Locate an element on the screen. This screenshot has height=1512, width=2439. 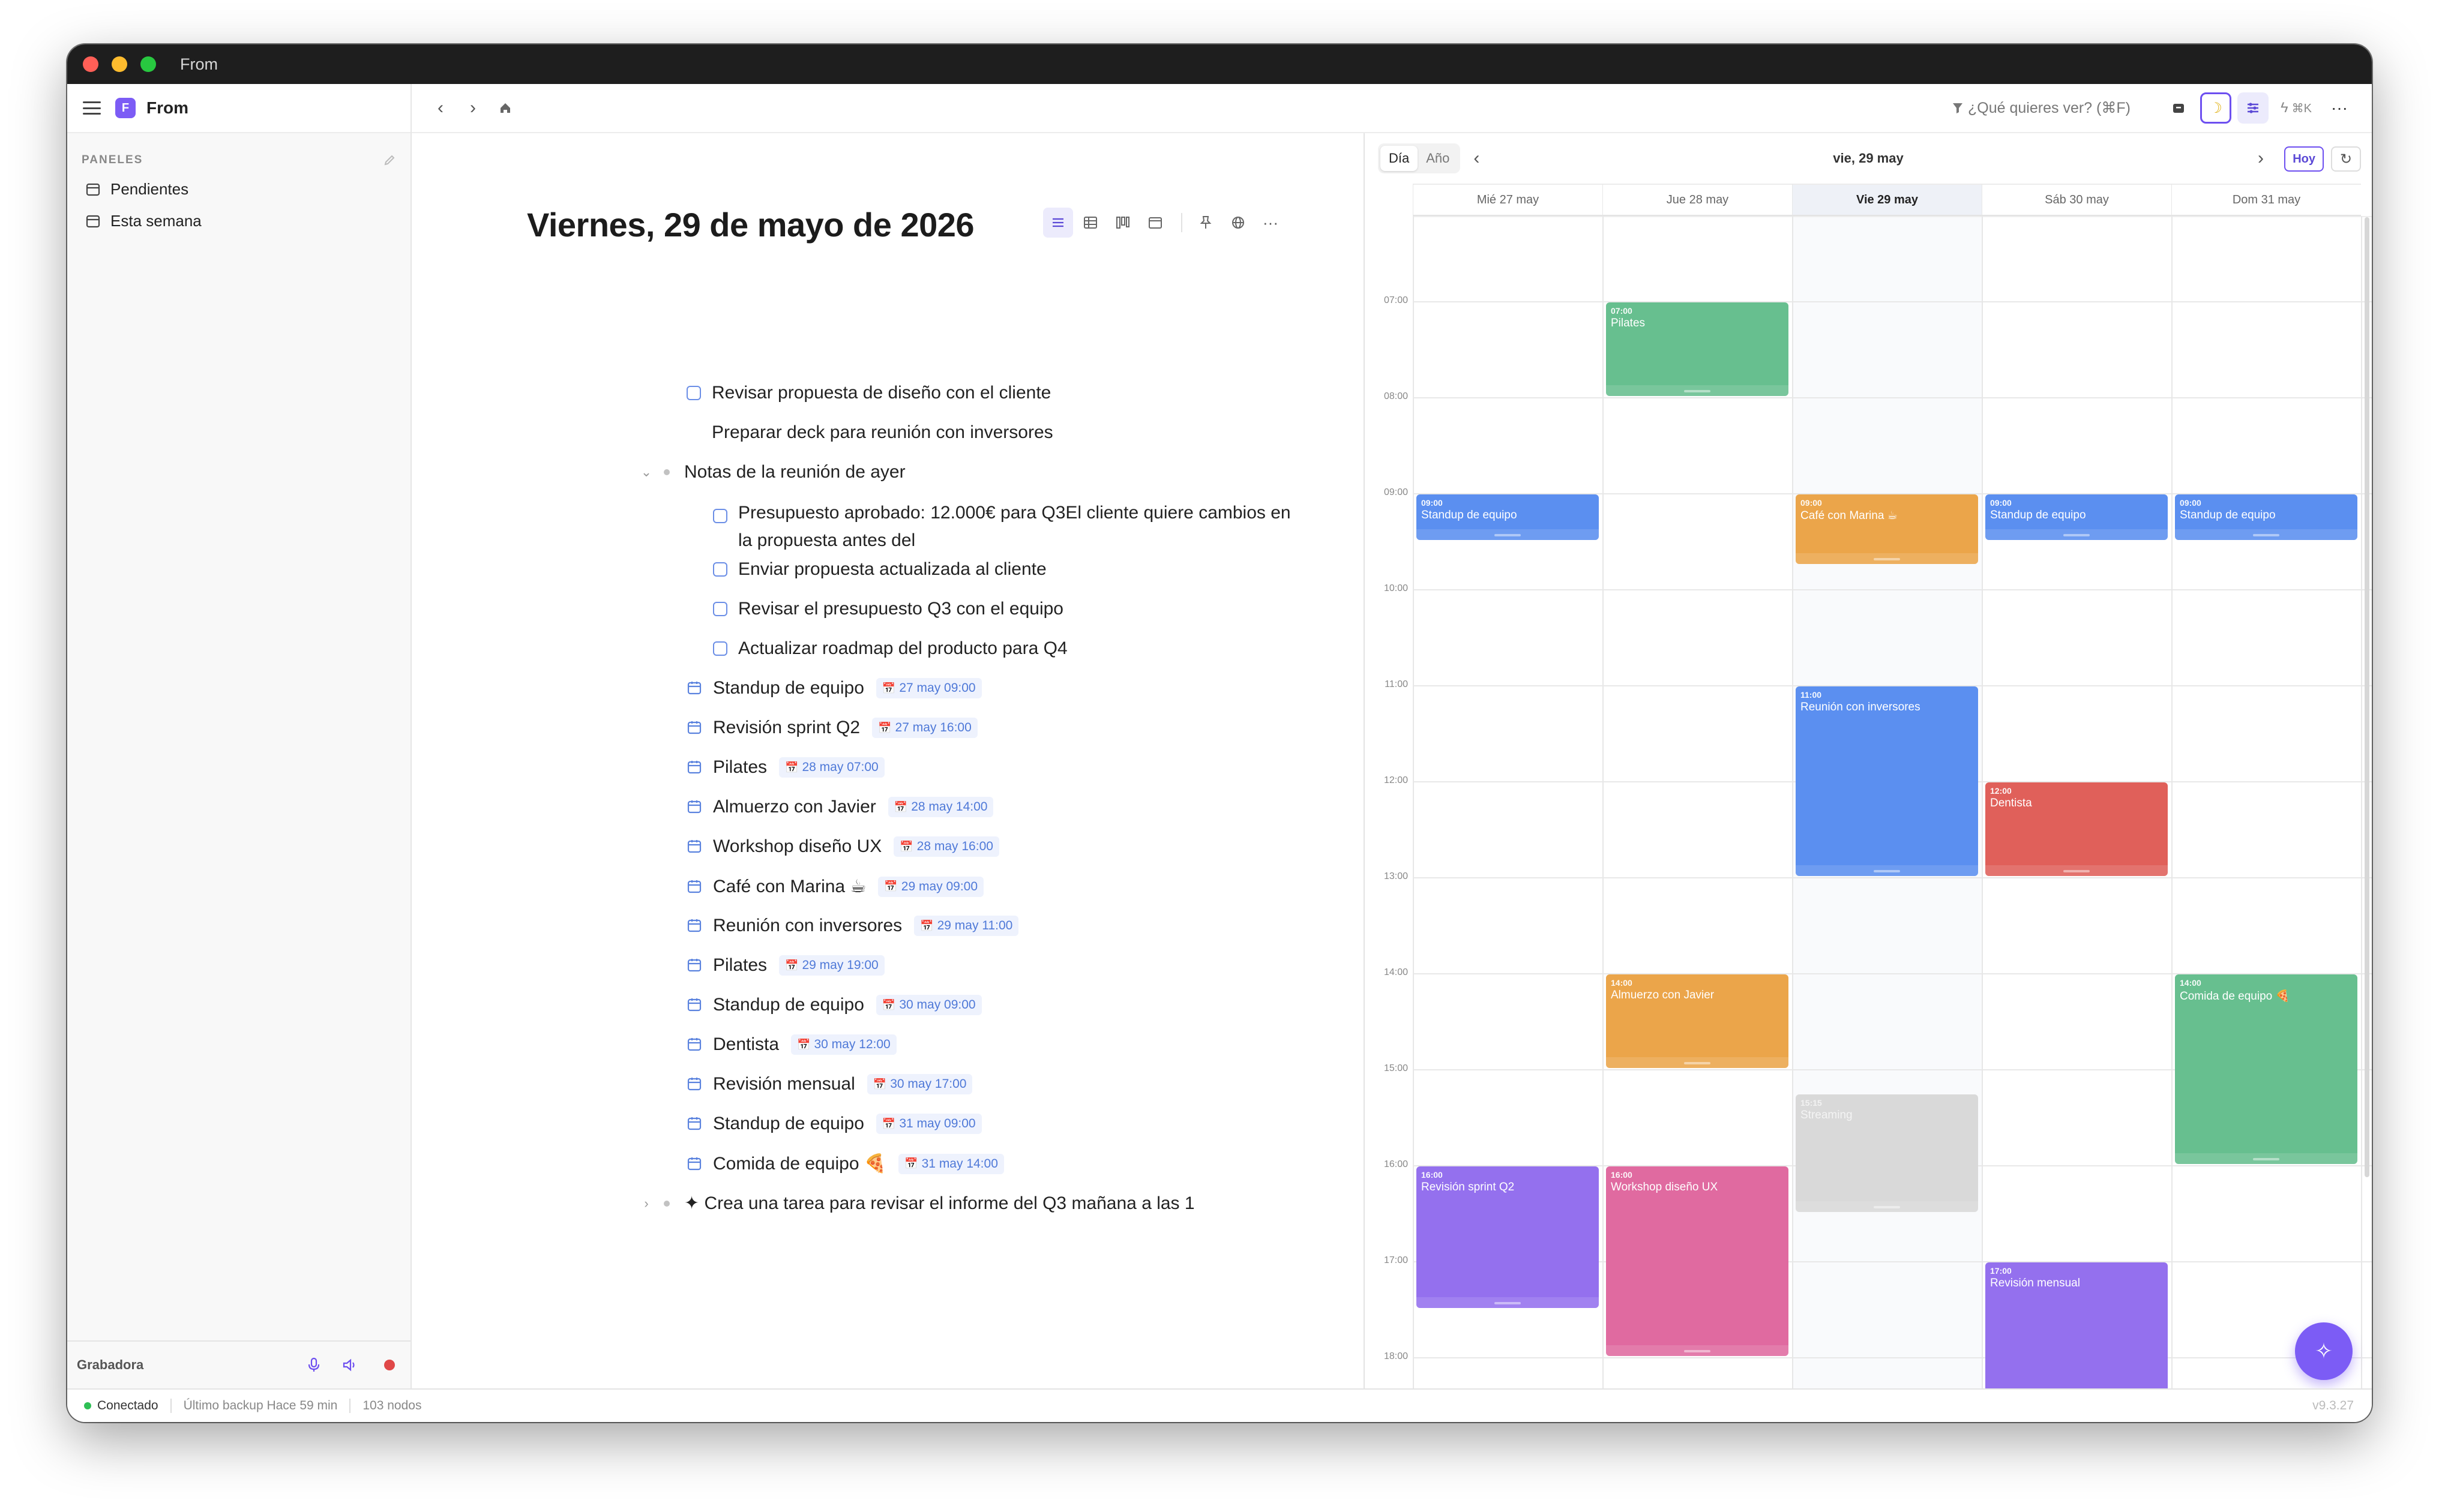
minimize-window-button is located at coordinates (119, 64).